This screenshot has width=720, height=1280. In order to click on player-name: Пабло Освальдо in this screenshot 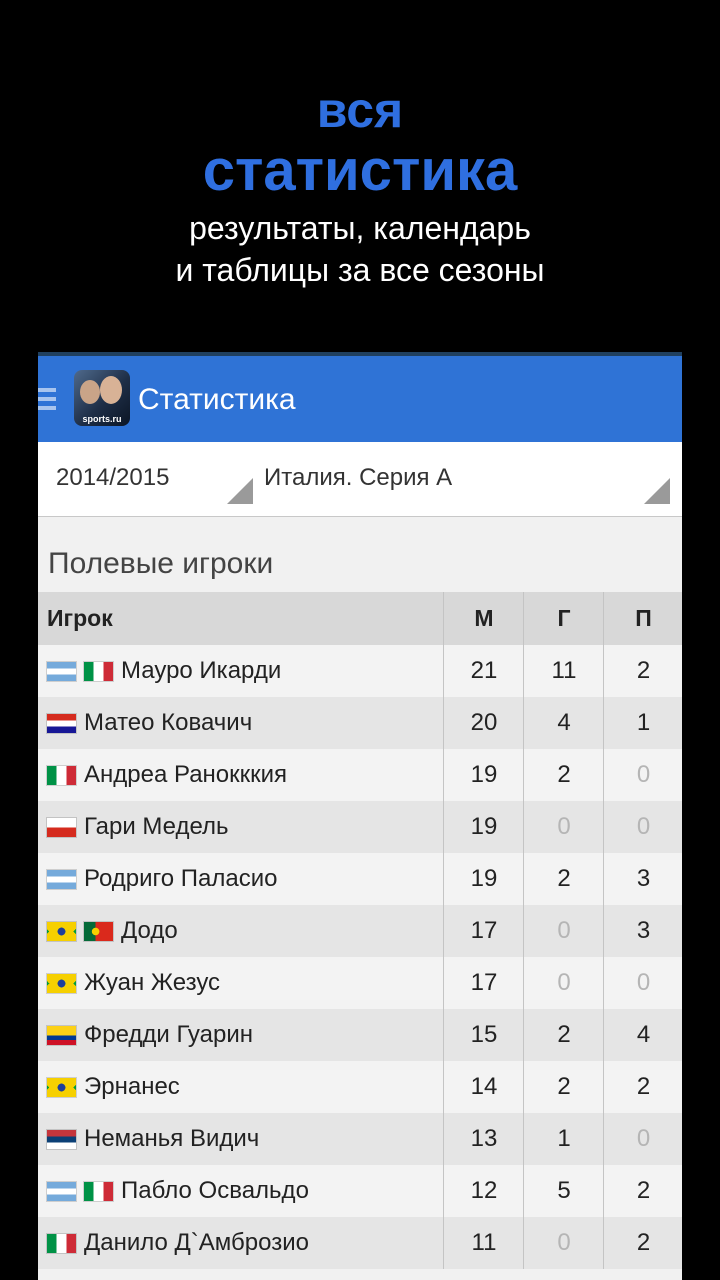, I will do `click(215, 1190)`.